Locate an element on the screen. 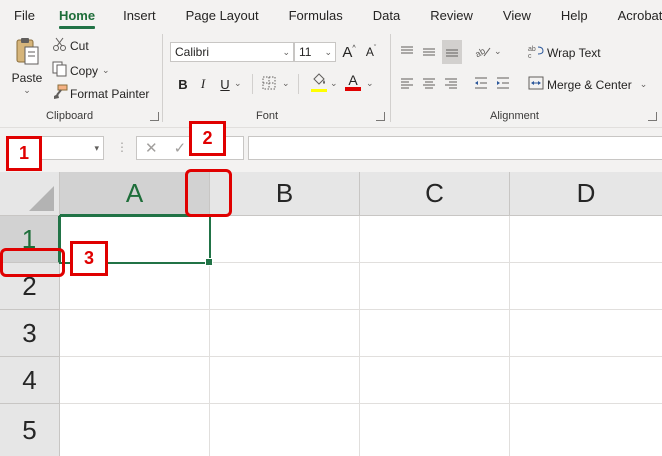 This screenshot has width=662, height=456. paste-button: Paste ⌄ is located at coordinates (27, 66).